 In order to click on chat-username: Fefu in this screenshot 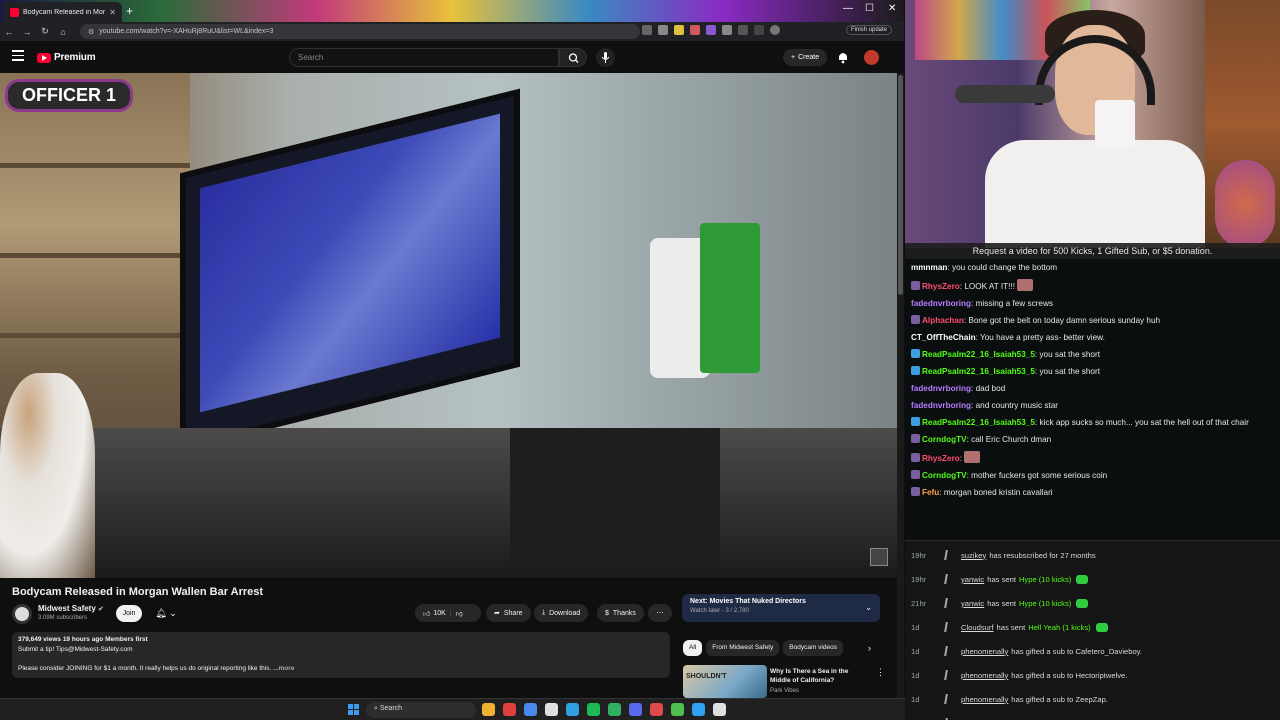, I will do `click(930, 492)`.